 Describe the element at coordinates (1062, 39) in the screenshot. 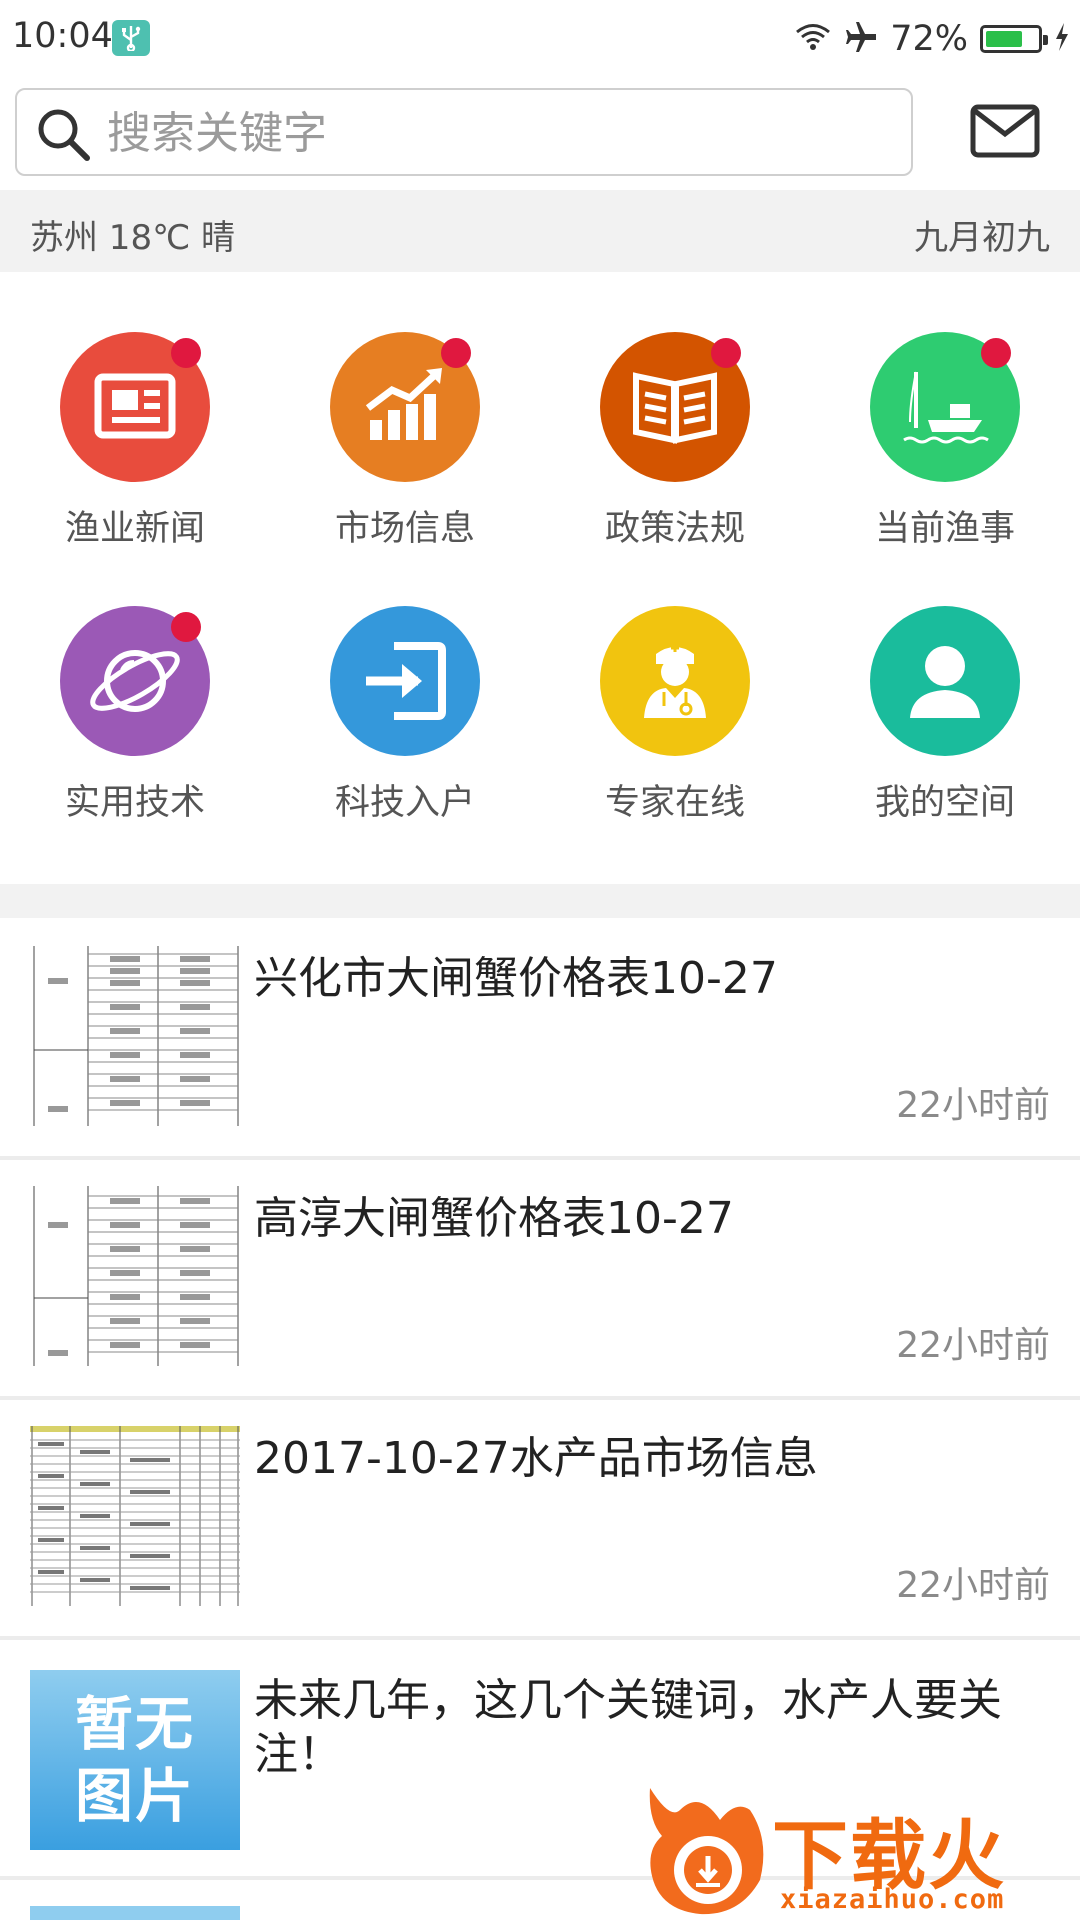

I see `charging-icon` at that location.